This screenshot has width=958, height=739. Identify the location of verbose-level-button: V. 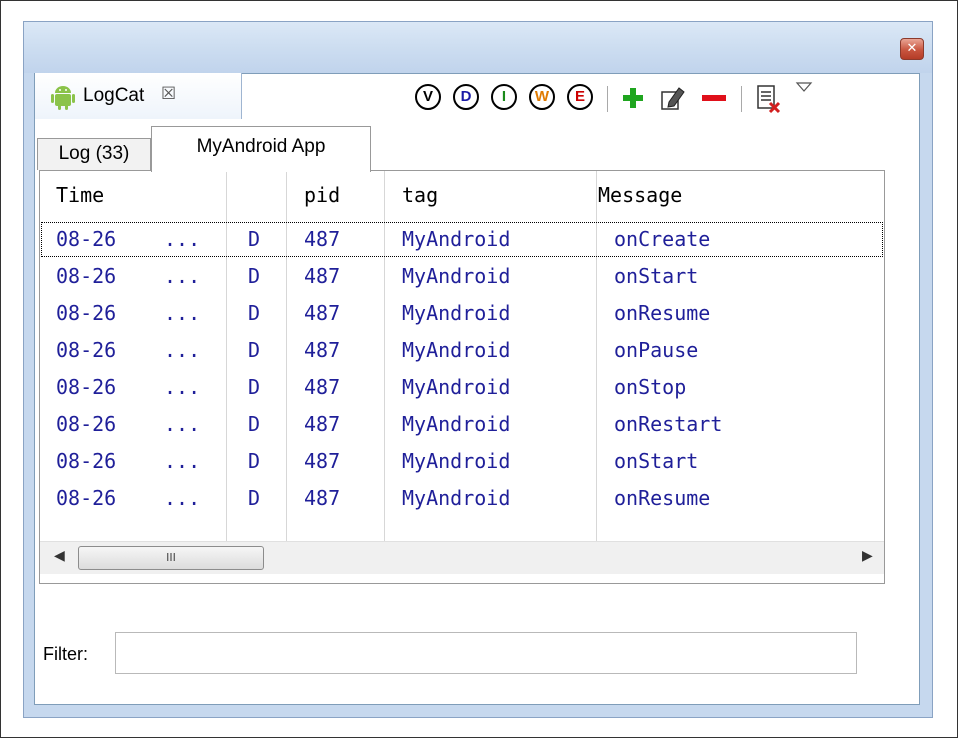
(428, 97).